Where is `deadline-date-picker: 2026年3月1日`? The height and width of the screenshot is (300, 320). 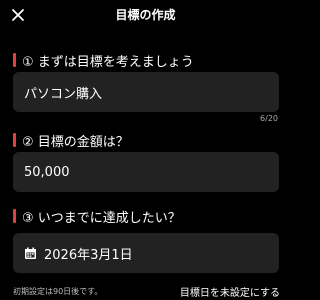
deadline-date-picker: 2026年3月1日 is located at coordinates (146, 253).